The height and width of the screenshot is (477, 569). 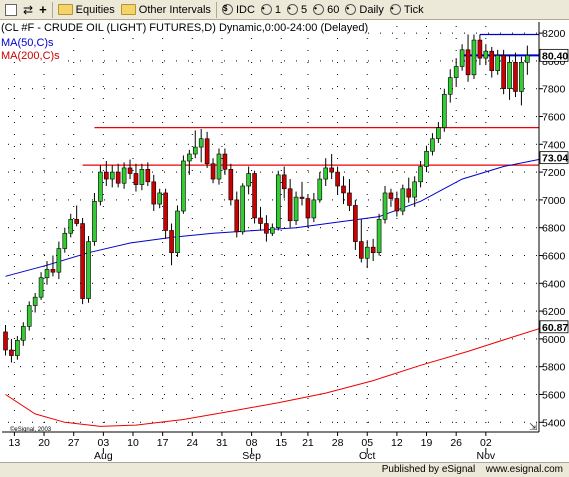 I want to click on month-label: Nov, so click(x=485, y=456).